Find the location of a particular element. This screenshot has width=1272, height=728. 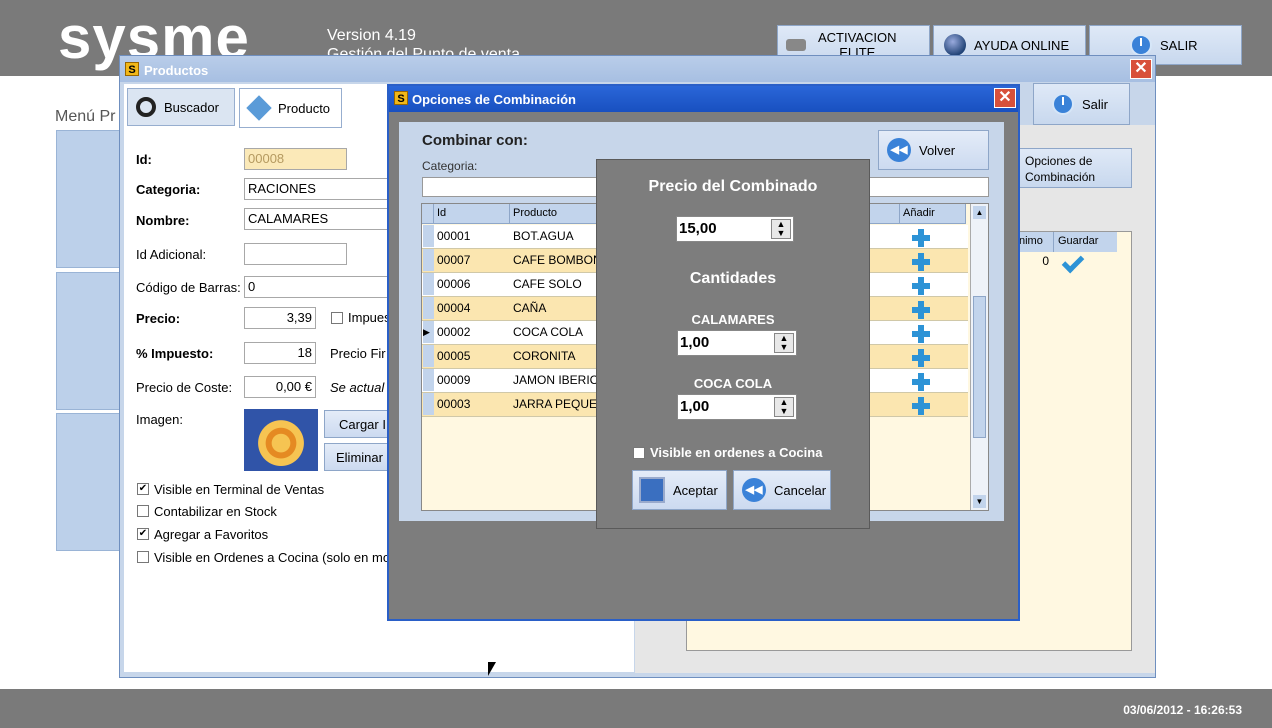

check-visible-terminal-label: Visible en Terminal de Ventas is located at coordinates (239, 489).